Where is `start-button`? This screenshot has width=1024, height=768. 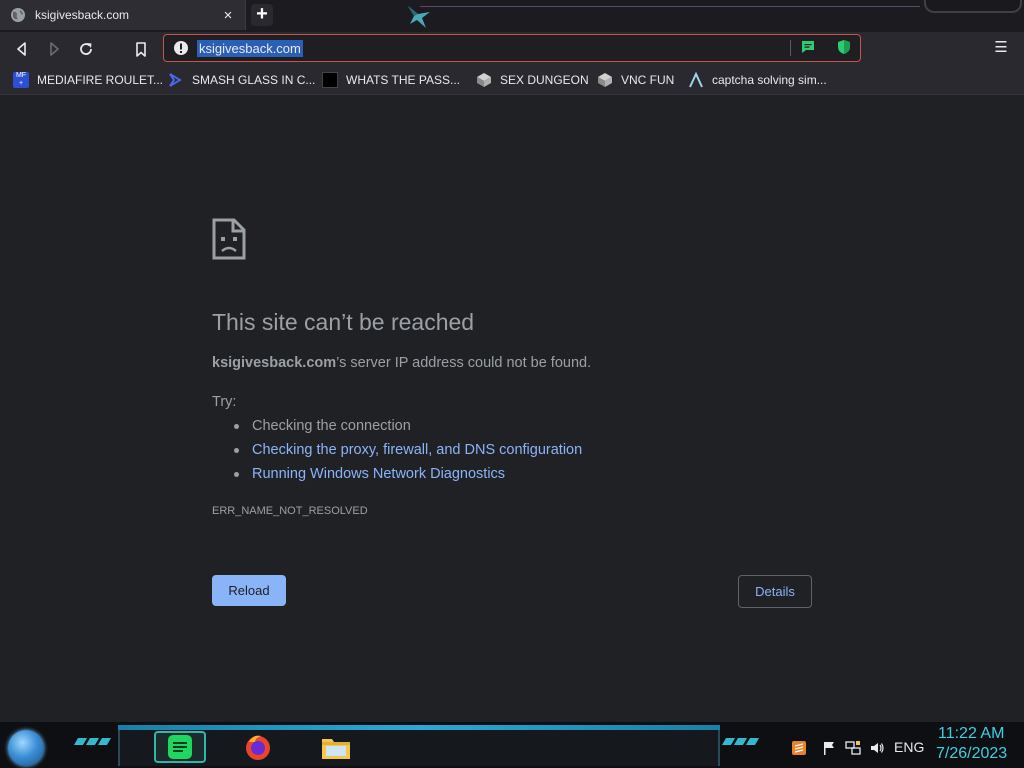
start-button is located at coordinates (26, 748).